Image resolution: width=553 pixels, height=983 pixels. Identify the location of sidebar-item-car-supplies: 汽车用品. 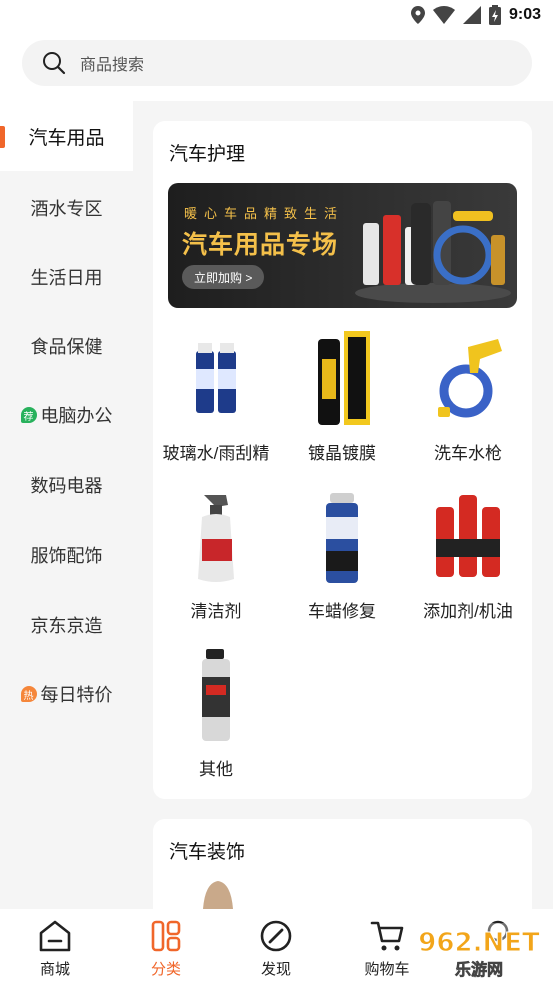
(66, 136).